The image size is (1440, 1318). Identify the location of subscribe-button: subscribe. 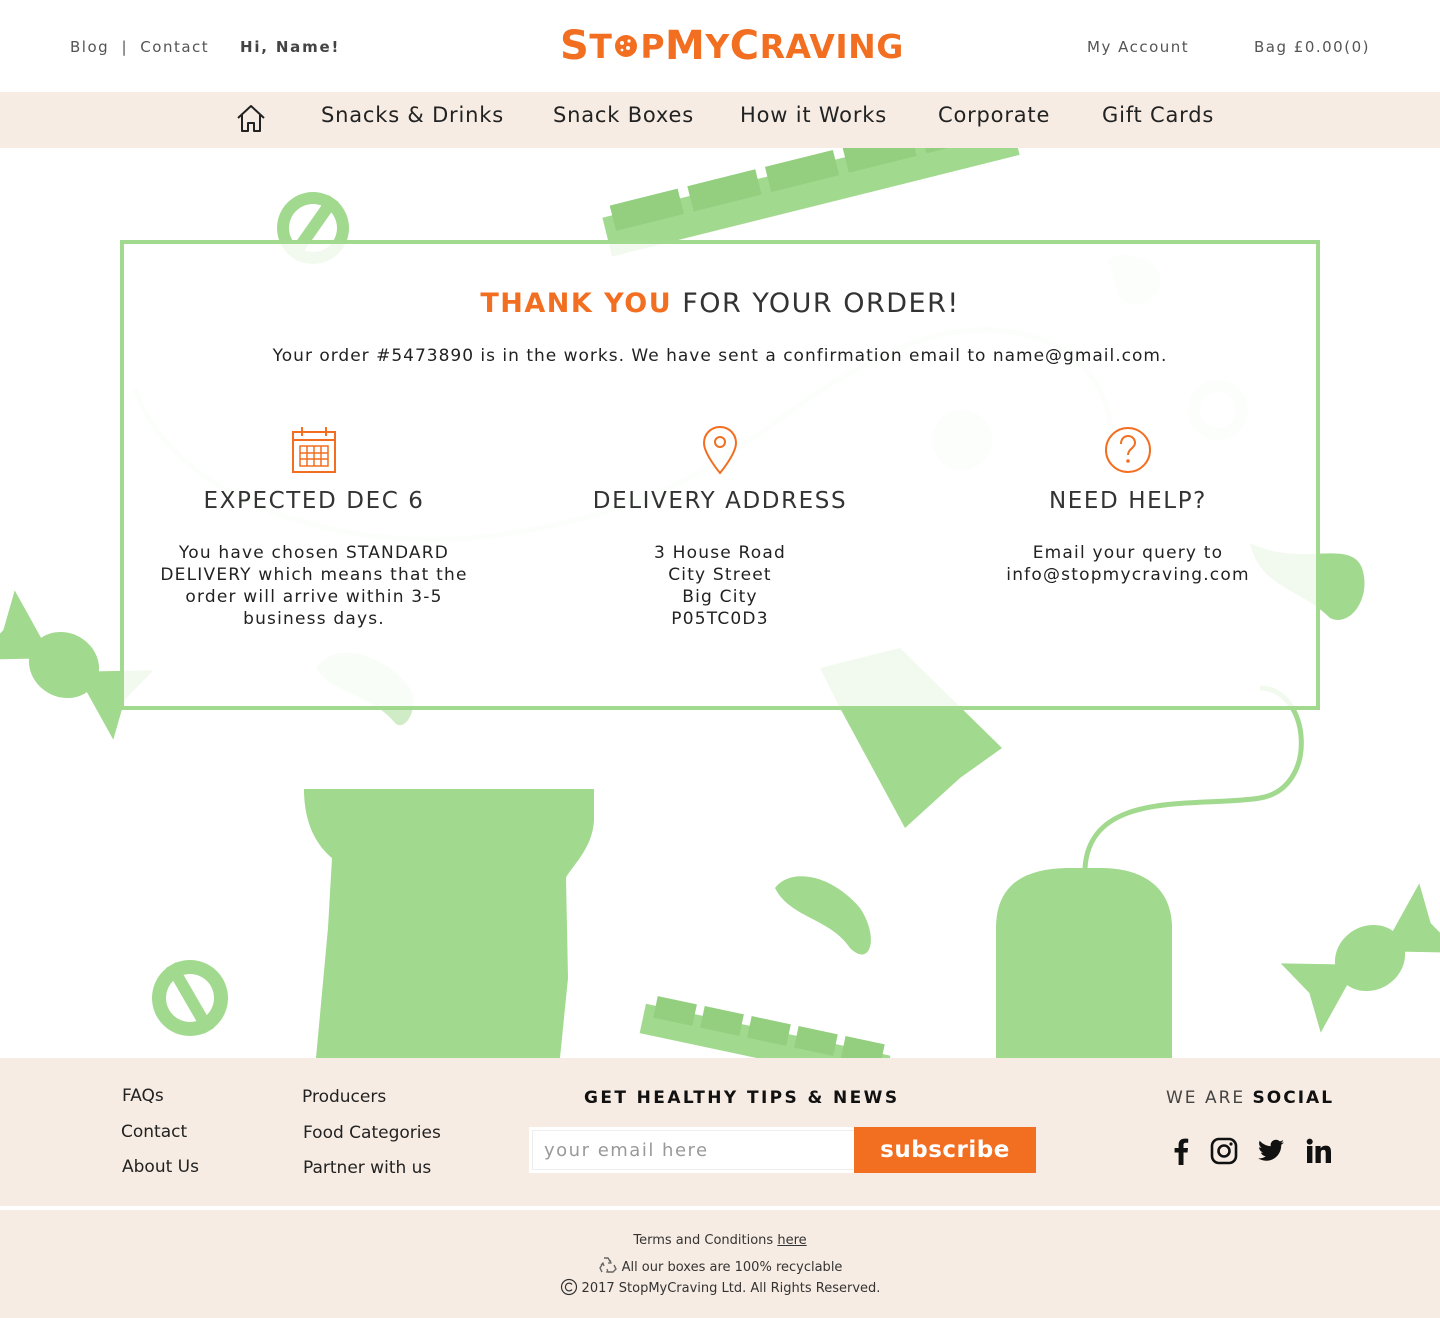
(945, 1150).